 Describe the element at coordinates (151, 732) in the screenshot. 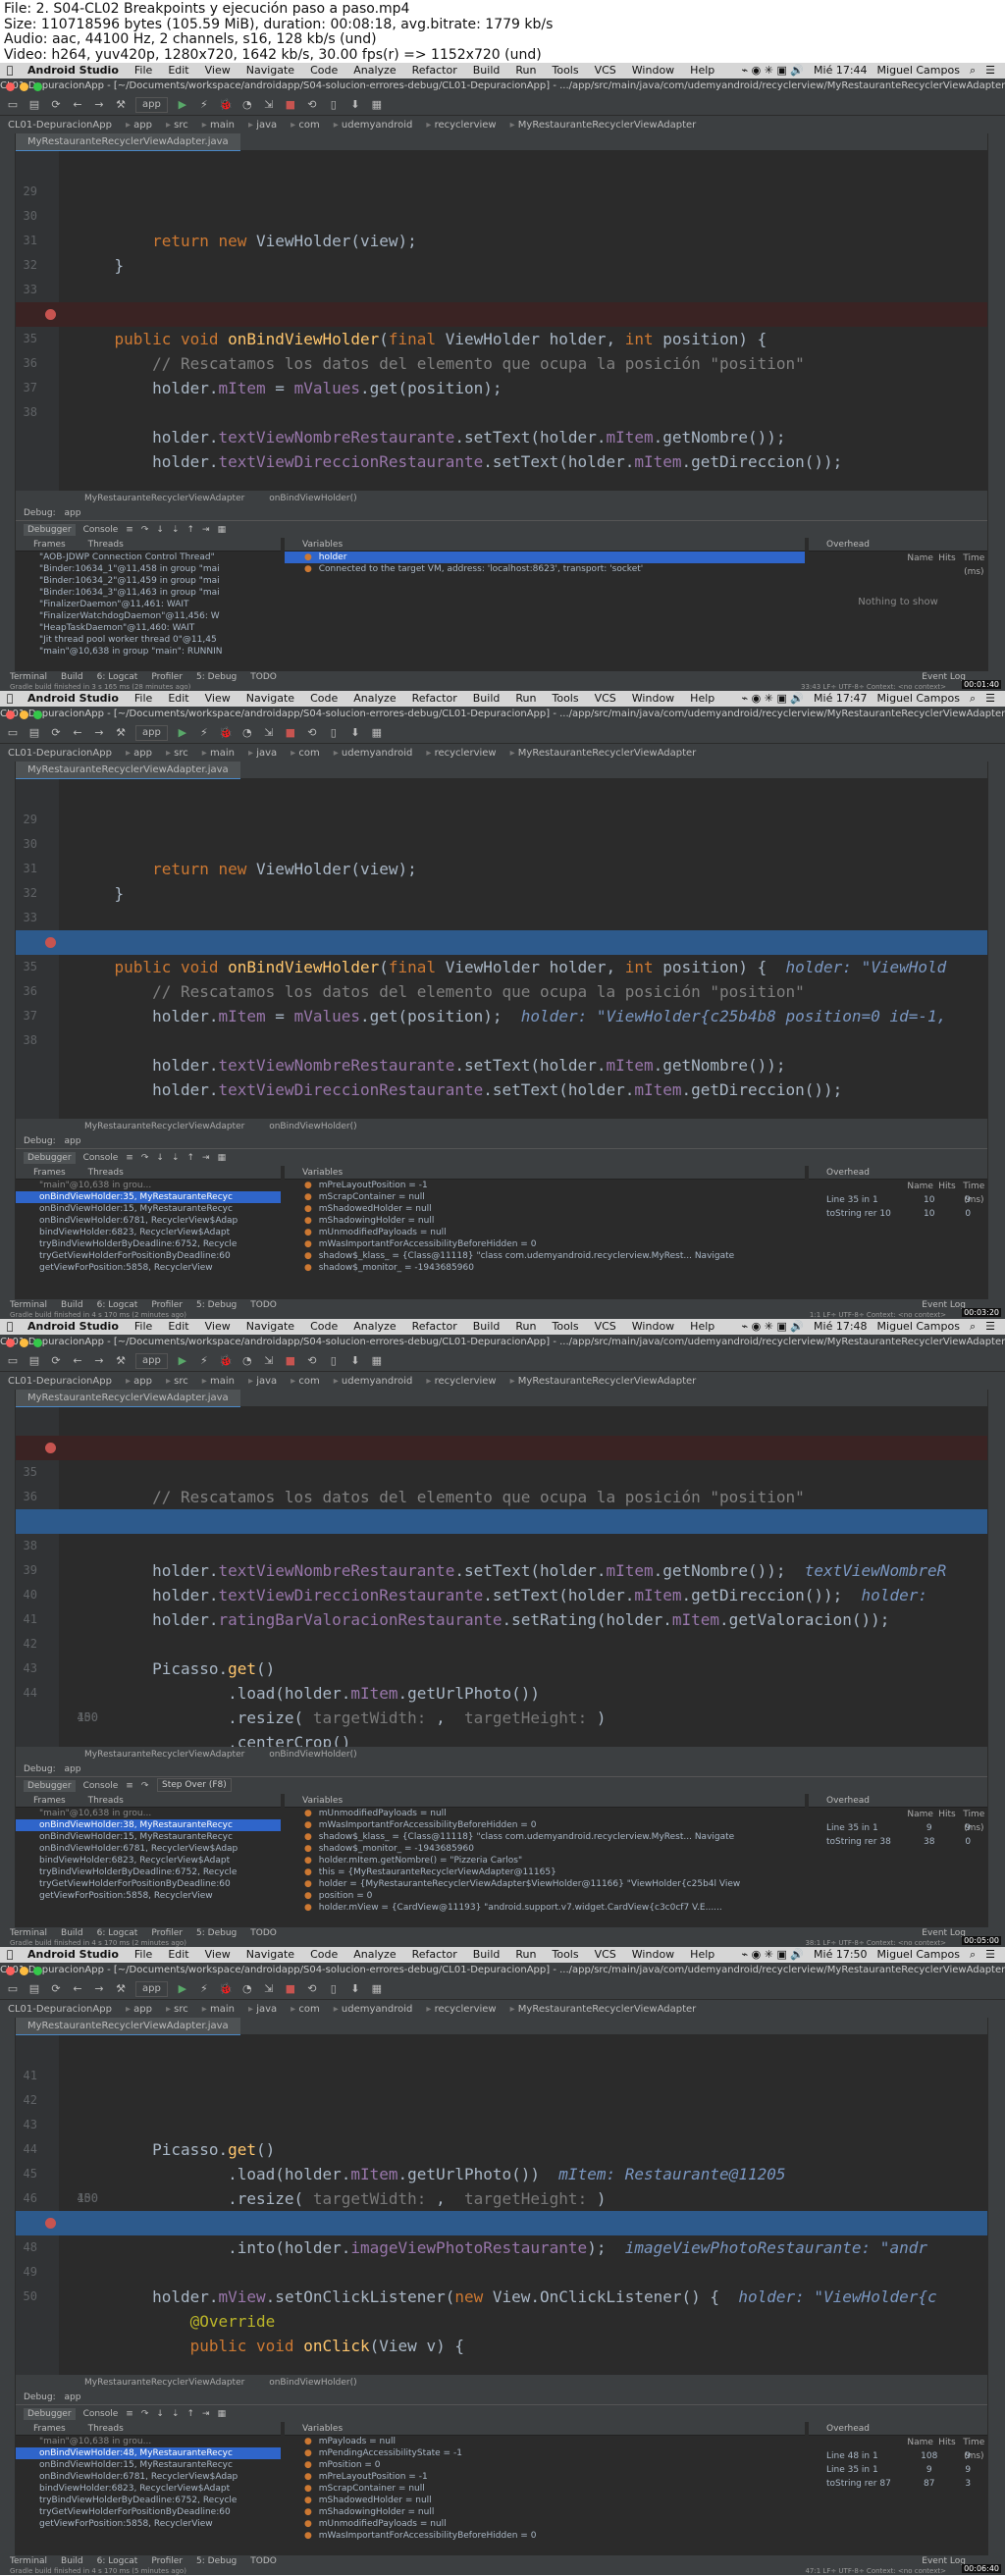

I see `run-config-select: app` at that location.